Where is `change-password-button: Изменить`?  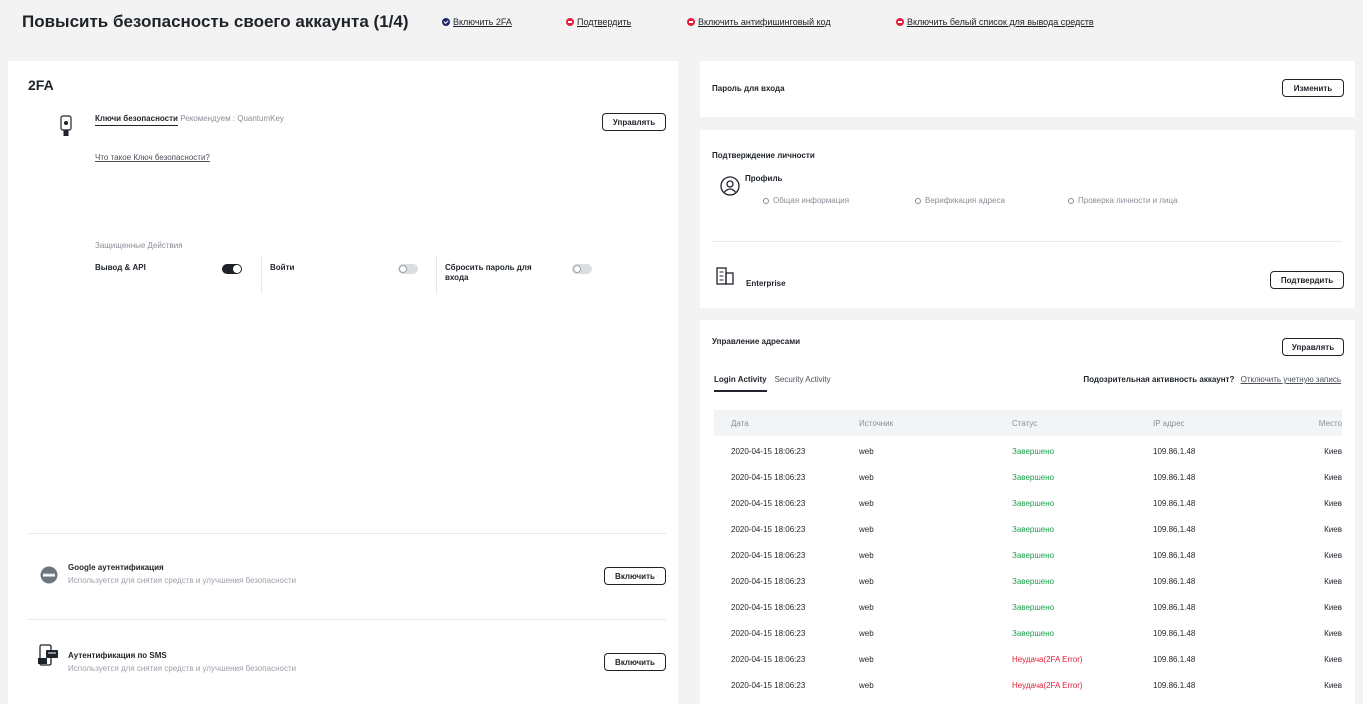
change-password-button: Изменить is located at coordinates (1313, 88).